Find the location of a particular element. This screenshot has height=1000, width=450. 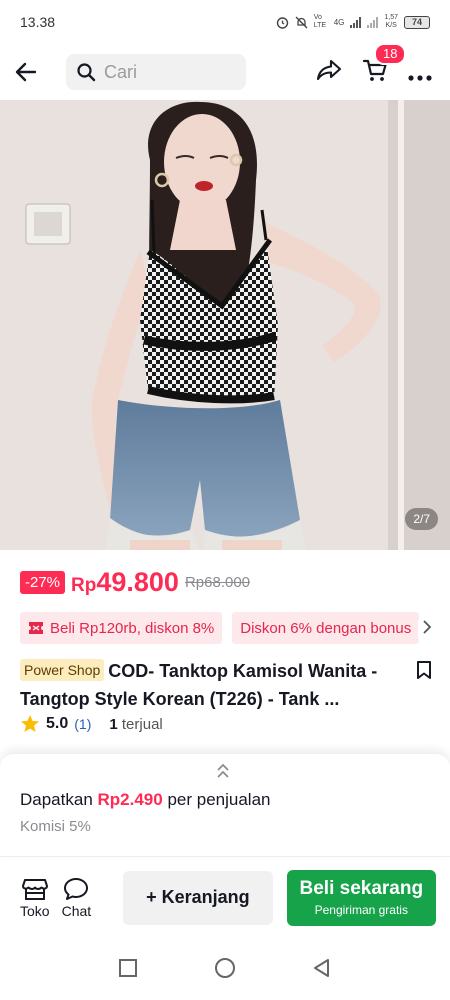

volte-label: Vo LTE is located at coordinates (320, 21).